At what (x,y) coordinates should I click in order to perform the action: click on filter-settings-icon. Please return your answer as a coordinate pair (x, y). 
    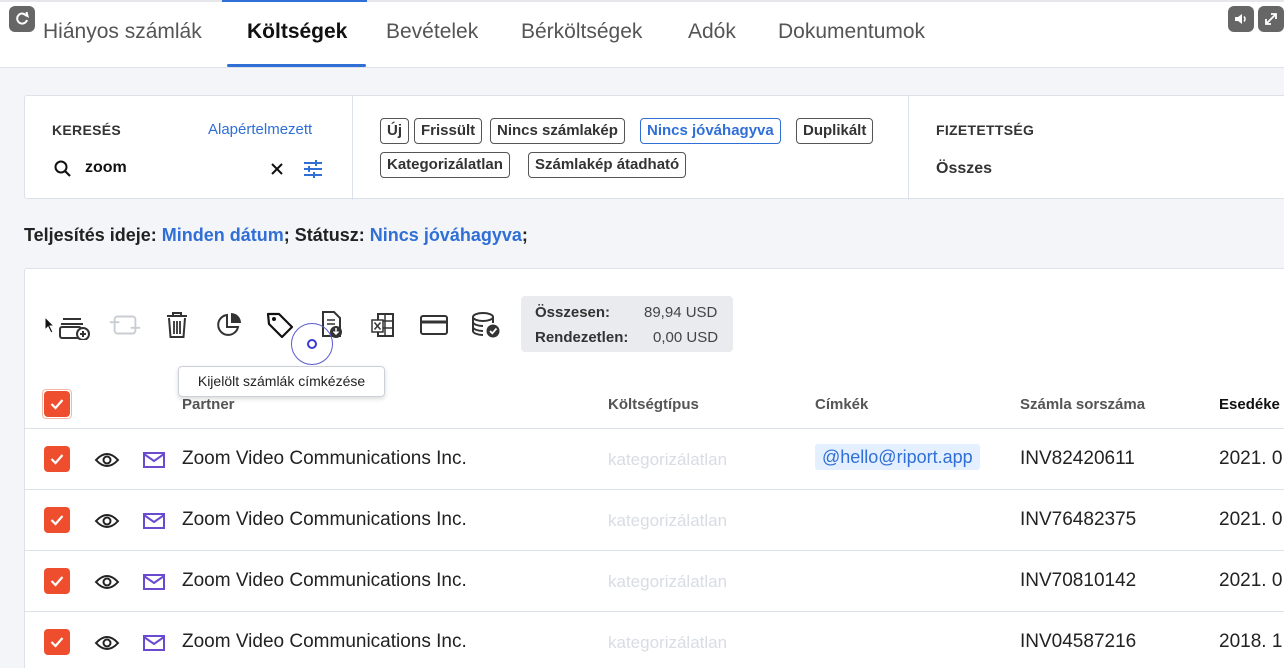
    Looking at the image, I should click on (313, 169).